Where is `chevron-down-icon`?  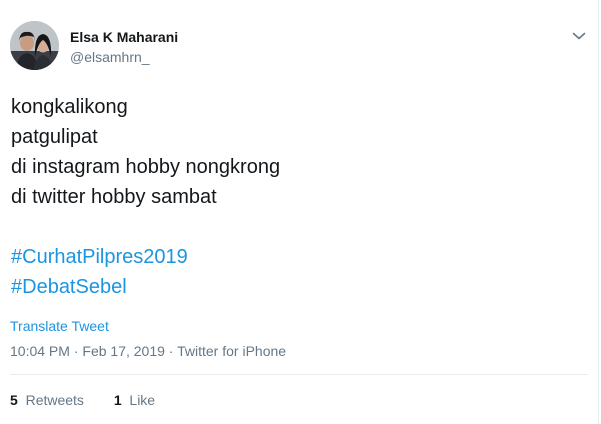 chevron-down-icon is located at coordinates (579, 36).